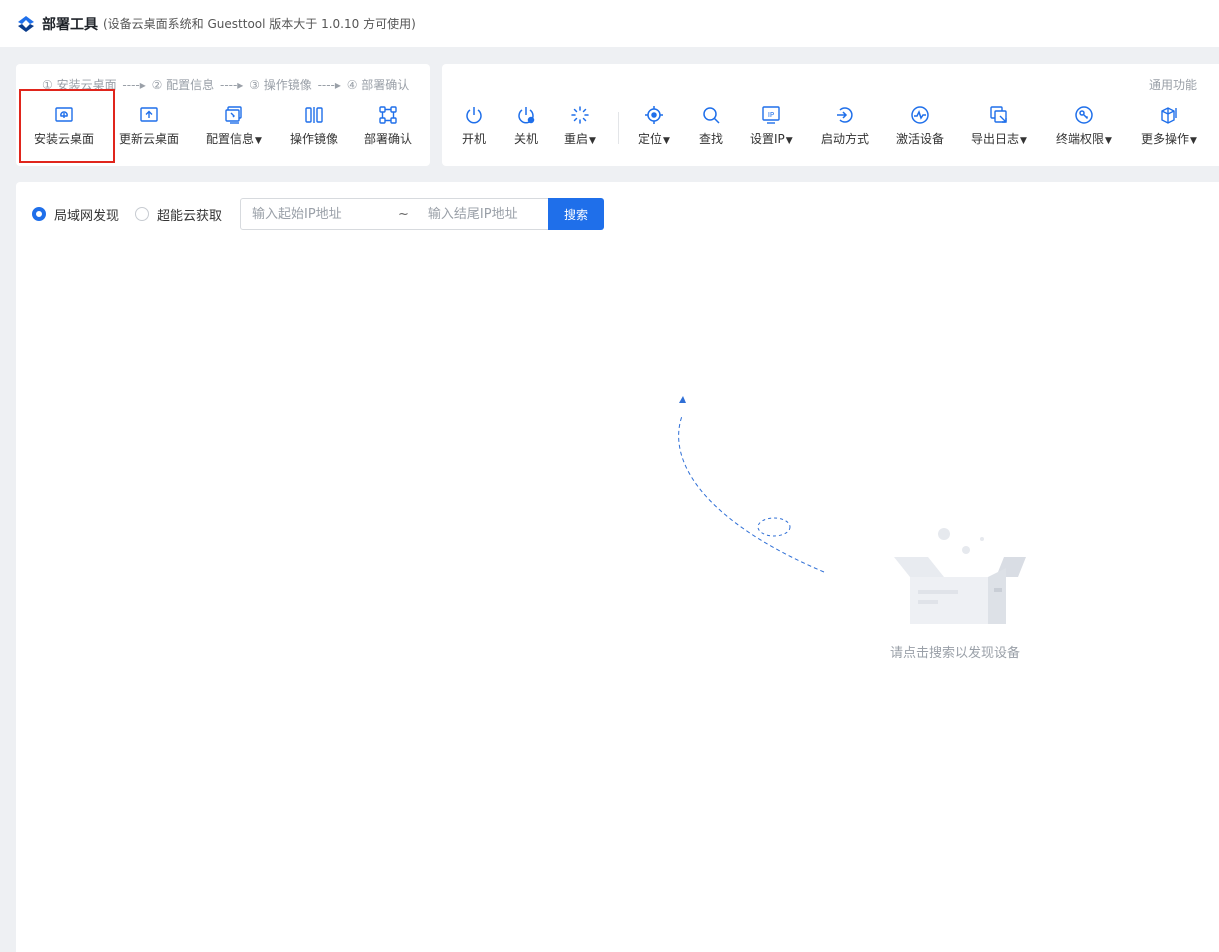  What do you see at coordinates (998, 114) in the screenshot?
I see `export-log-icon` at bounding box center [998, 114].